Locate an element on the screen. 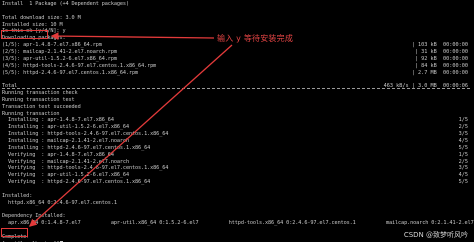  arrow-to-confirm is located at coordinates (132, 36).